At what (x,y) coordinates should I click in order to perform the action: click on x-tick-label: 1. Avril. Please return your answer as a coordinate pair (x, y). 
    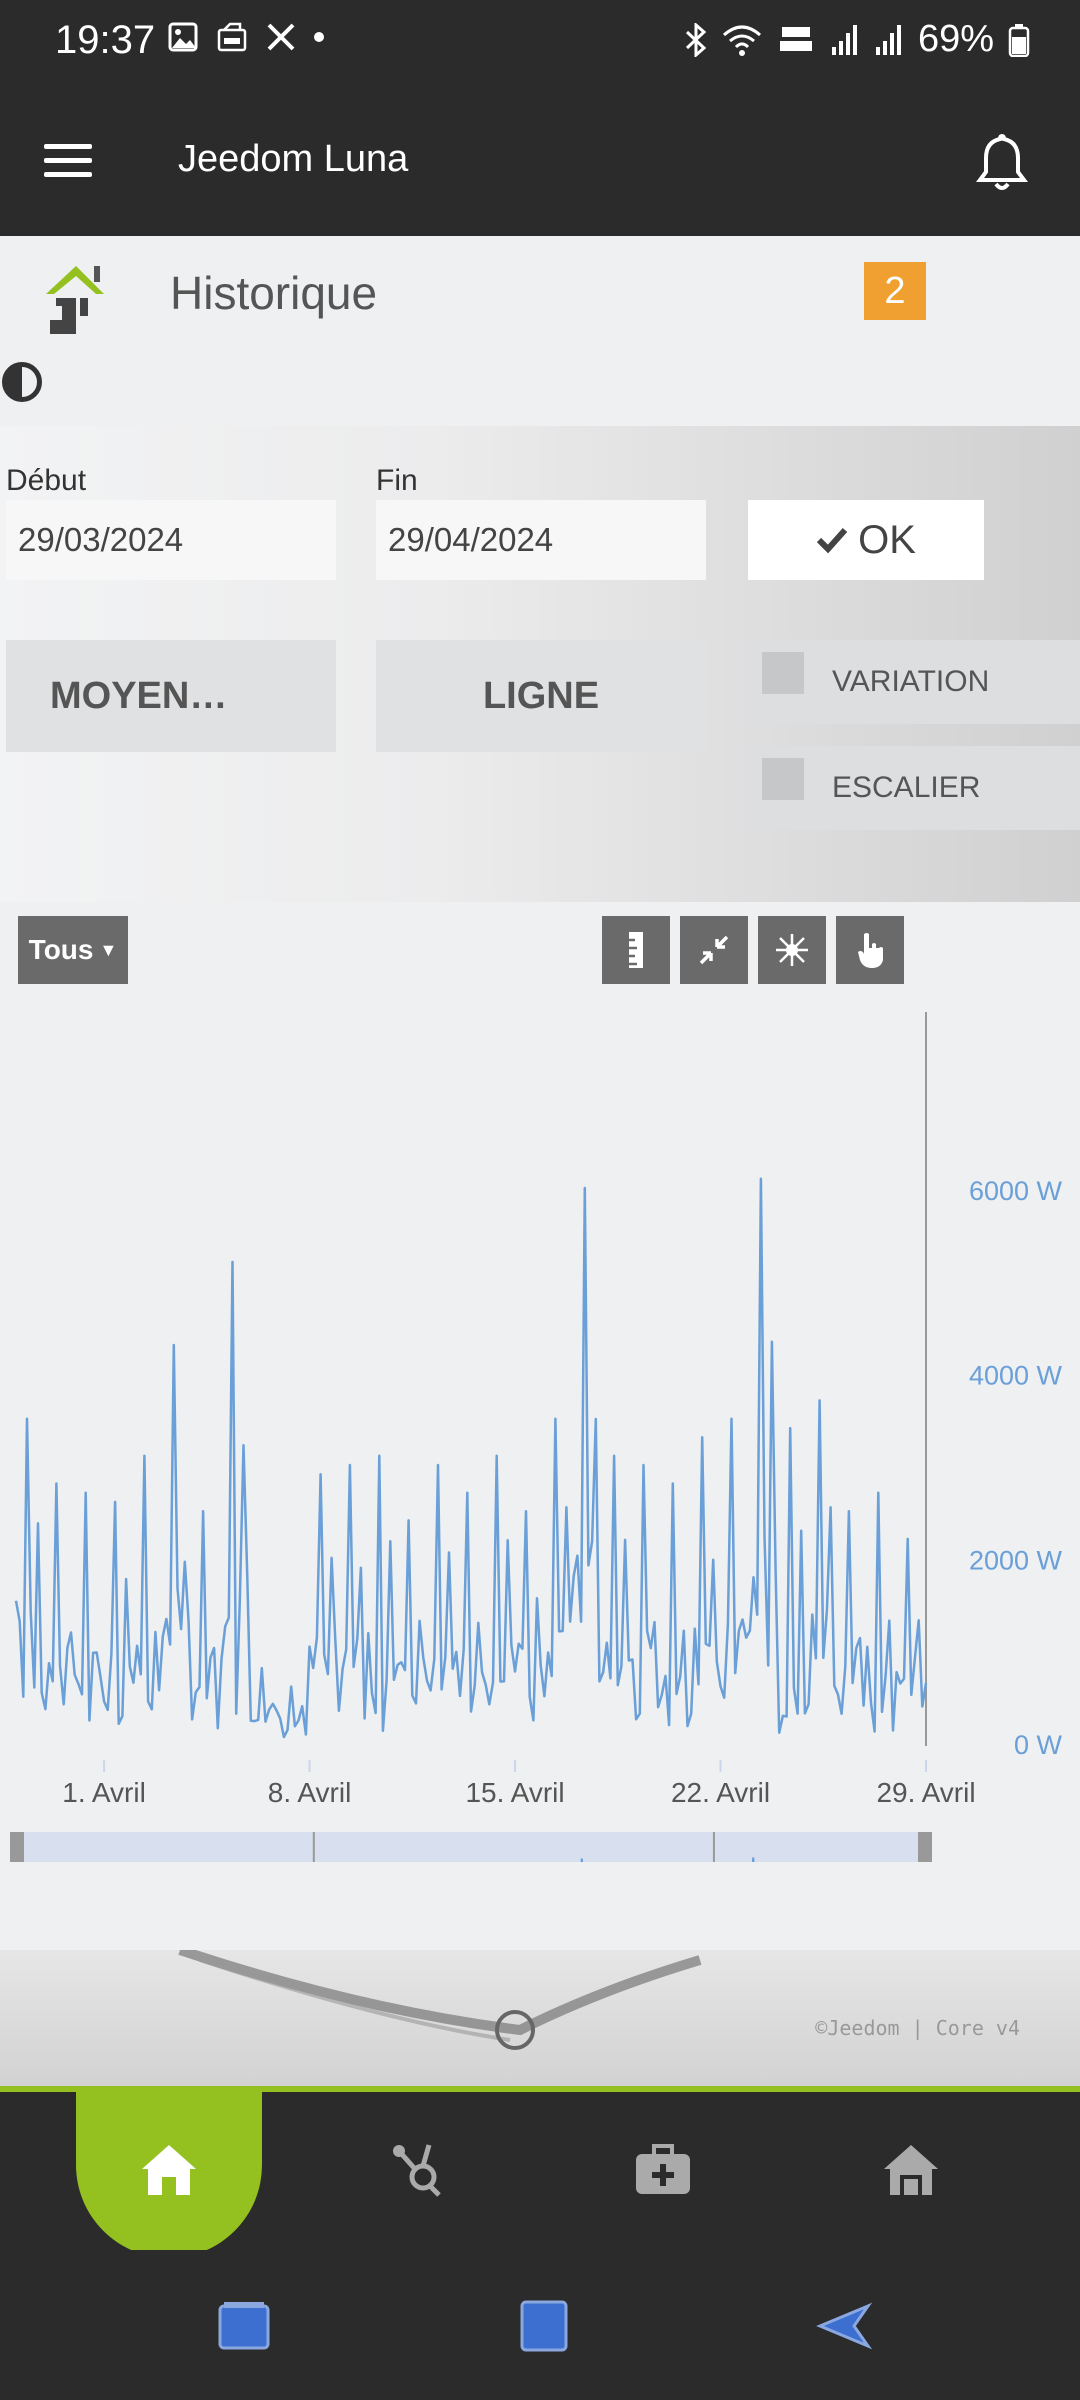
    Looking at the image, I should click on (104, 1792).